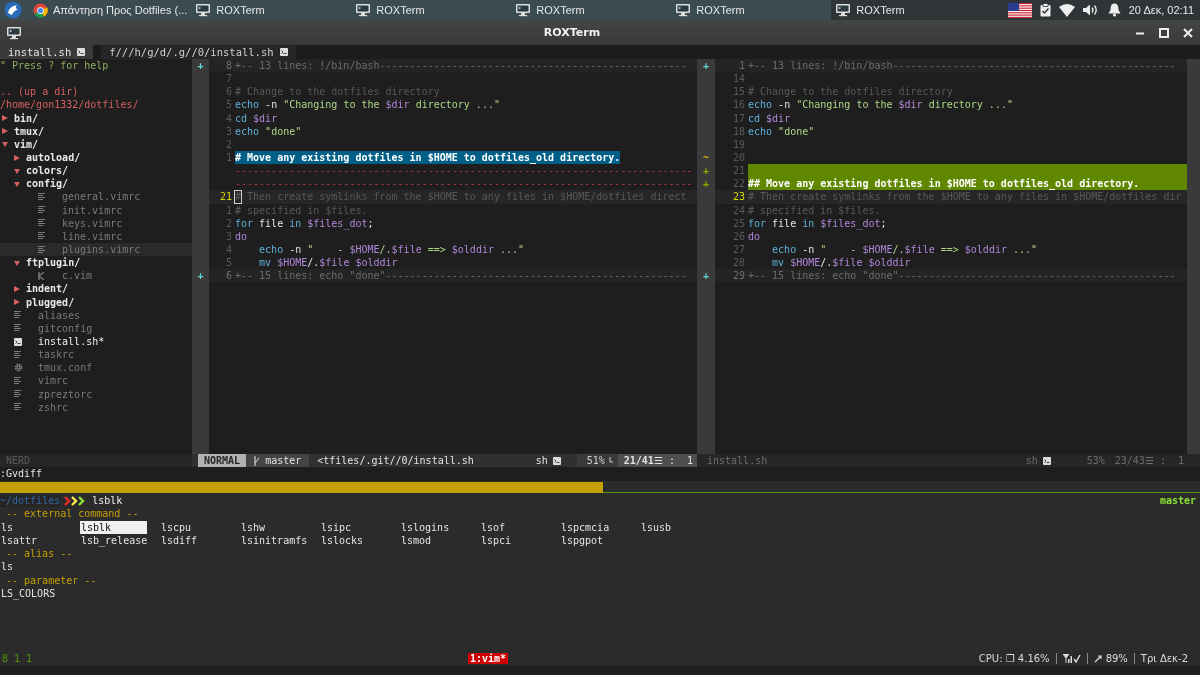 The height and width of the screenshot is (675, 1200). What do you see at coordinates (1161, 10) in the screenshot?
I see `clock: 20 Δεκ, 02:11` at bounding box center [1161, 10].